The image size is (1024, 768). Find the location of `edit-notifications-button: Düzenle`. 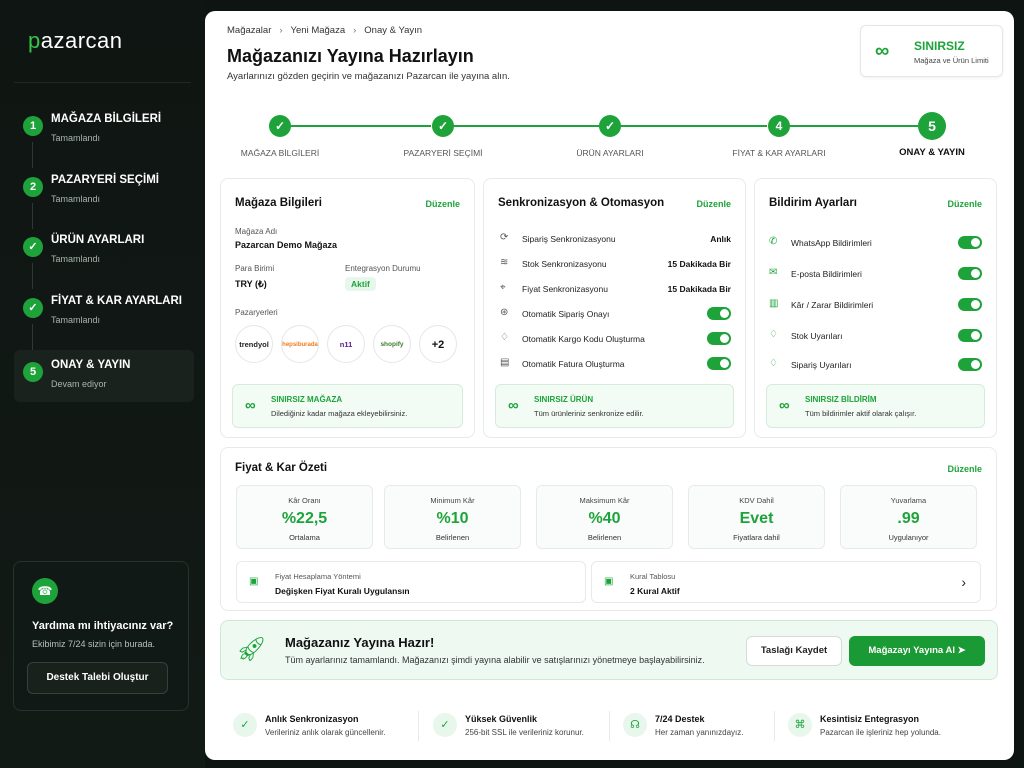

edit-notifications-button: Düzenle is located at coordinates (964, 204).